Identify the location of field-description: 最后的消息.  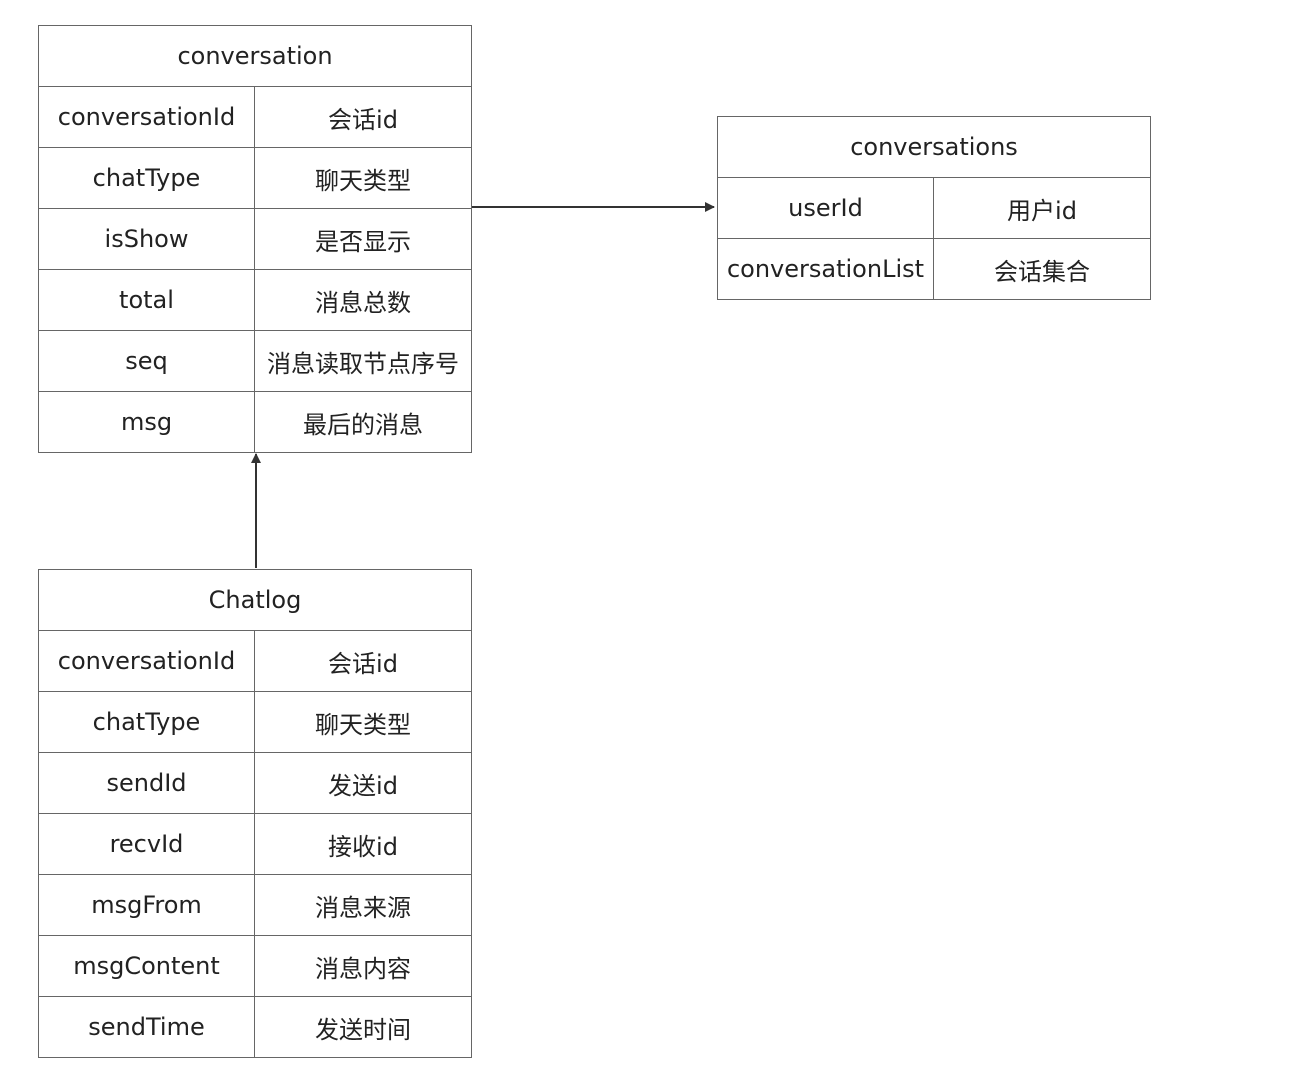
(363, 424).